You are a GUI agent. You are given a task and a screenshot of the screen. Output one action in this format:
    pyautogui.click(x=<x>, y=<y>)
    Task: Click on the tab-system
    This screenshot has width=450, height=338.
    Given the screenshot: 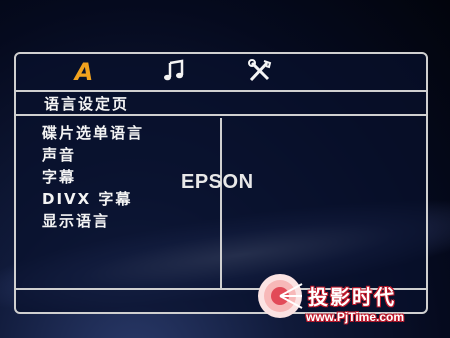 What is the action you would take?
    pyautogui.click(x=260, y=72)
    